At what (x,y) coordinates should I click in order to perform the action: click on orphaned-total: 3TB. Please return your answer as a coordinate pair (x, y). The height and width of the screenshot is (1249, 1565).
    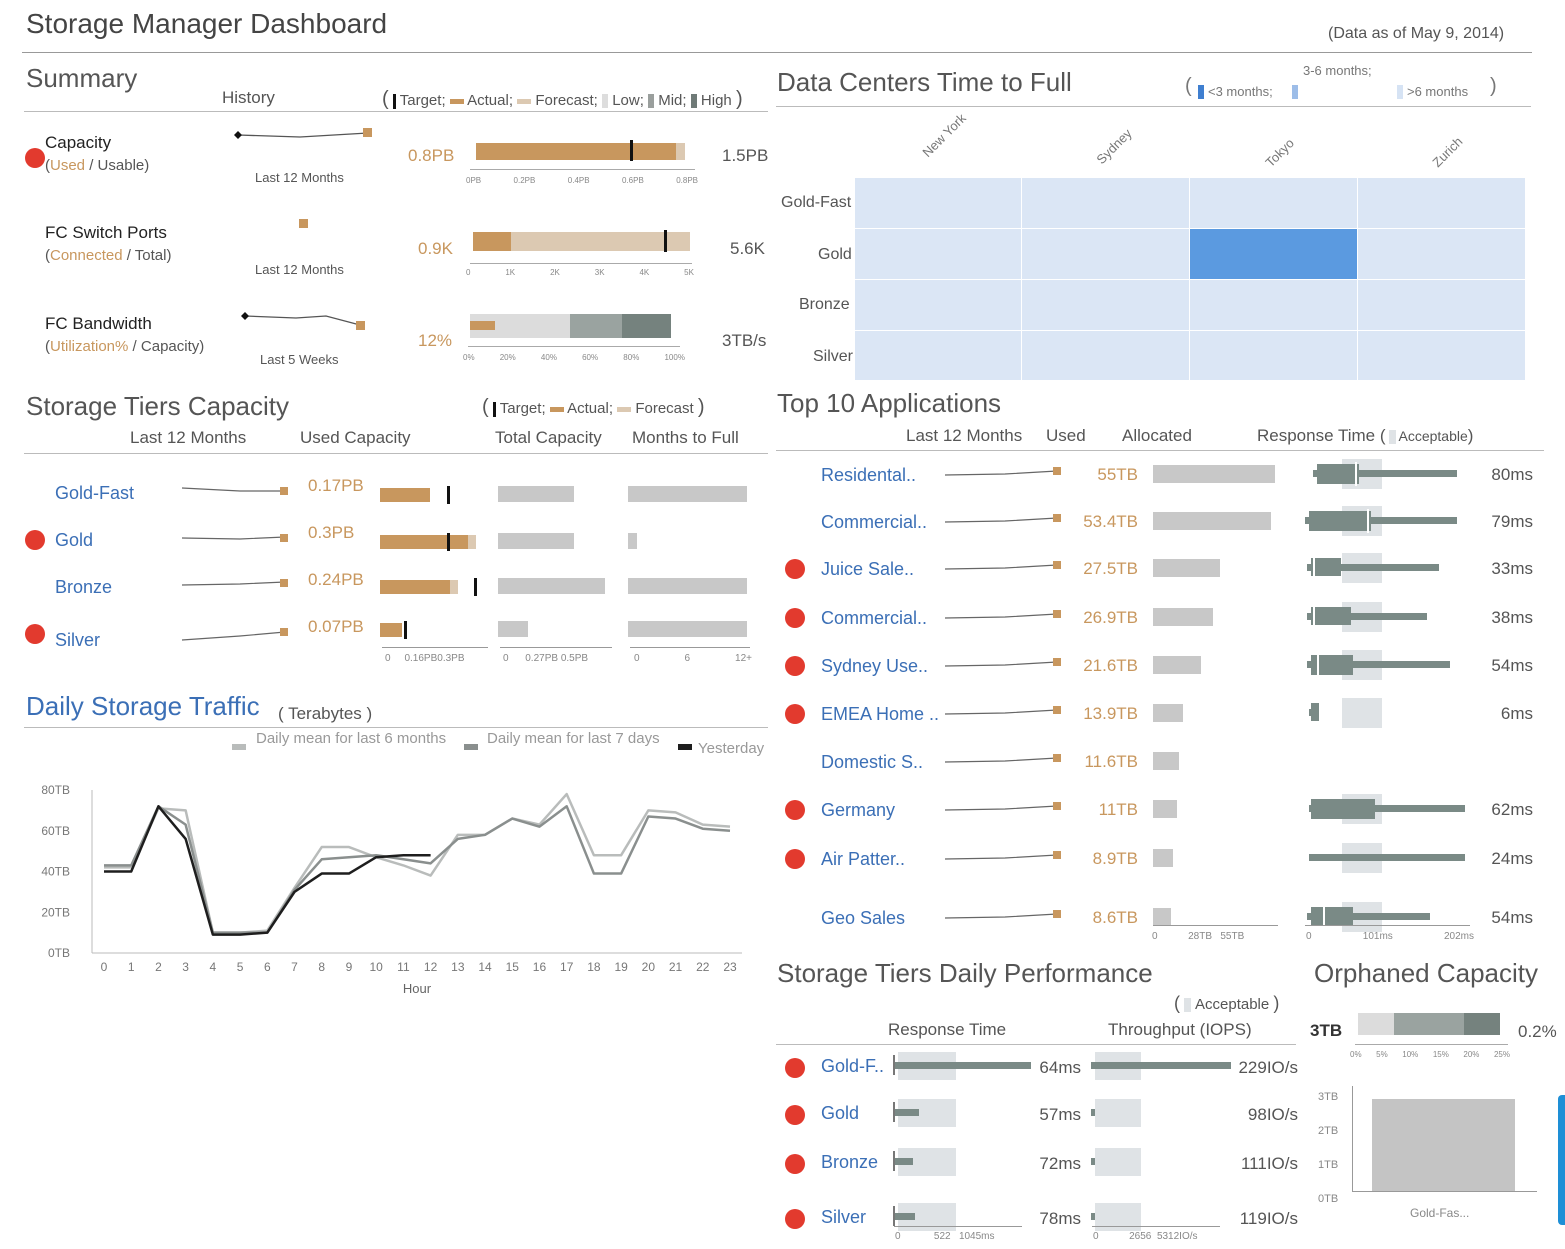
    Looking at the image, I should click on (1326, 1030).